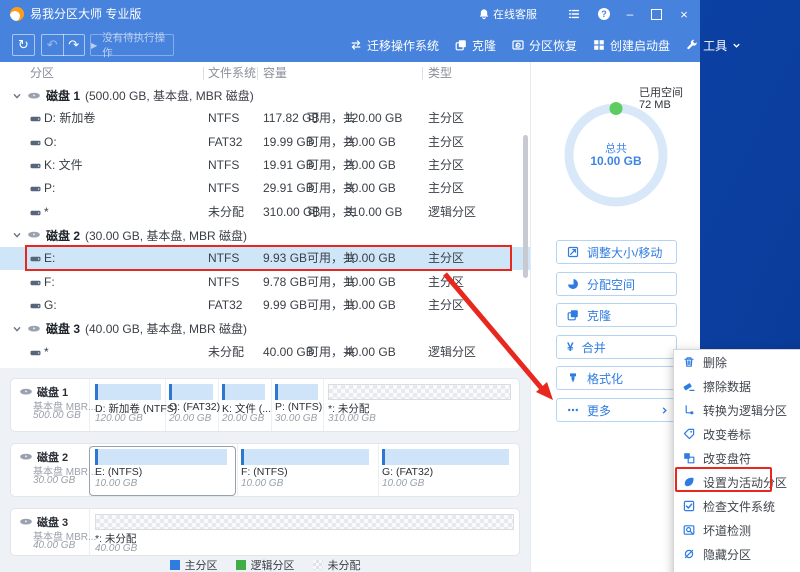  I want to click on menu-item-hide-partition: 隐藏分区, so click(737, 554).